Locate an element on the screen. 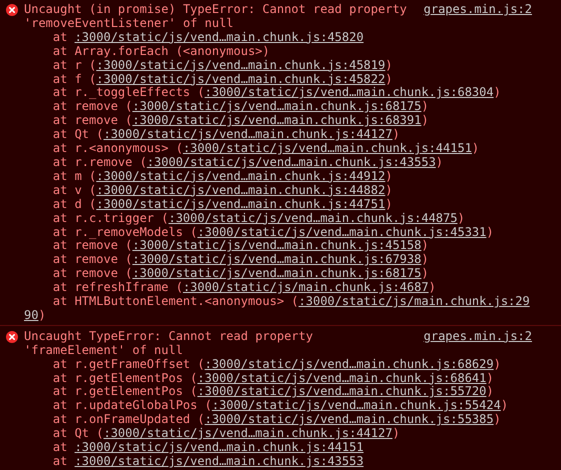 The width and height of the screenshot is (561, 470). stack-frame: at :3000/static/js/vend…main.chunk.js:44151 is located at coordinates (194, 448).